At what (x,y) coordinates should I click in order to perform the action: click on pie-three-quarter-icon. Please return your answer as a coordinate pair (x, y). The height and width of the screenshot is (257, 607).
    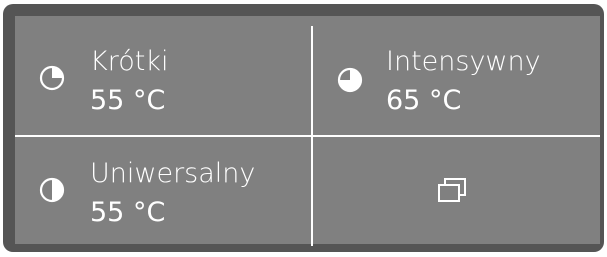
    Looking at the image, I should click on (350, 80).